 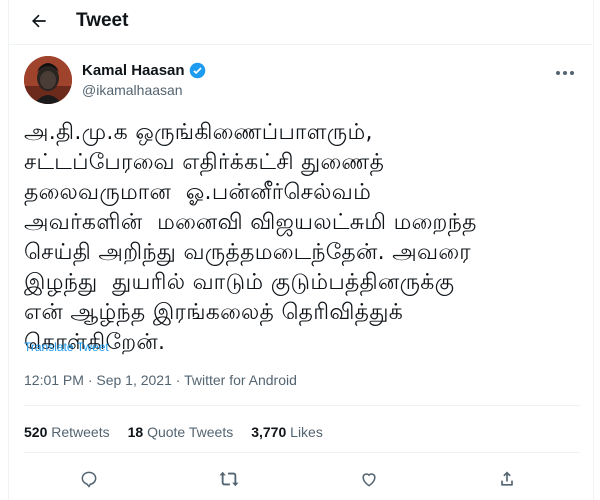 I want to click on reply-button, so click(x=89, y=479).